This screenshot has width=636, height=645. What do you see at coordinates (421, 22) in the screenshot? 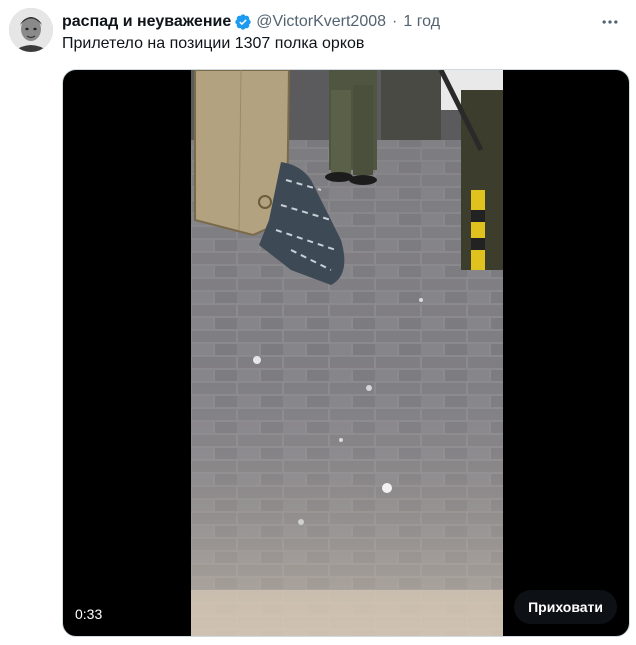
I see `tweet-timestamp: 1 год` at bounding box center [421, 22].